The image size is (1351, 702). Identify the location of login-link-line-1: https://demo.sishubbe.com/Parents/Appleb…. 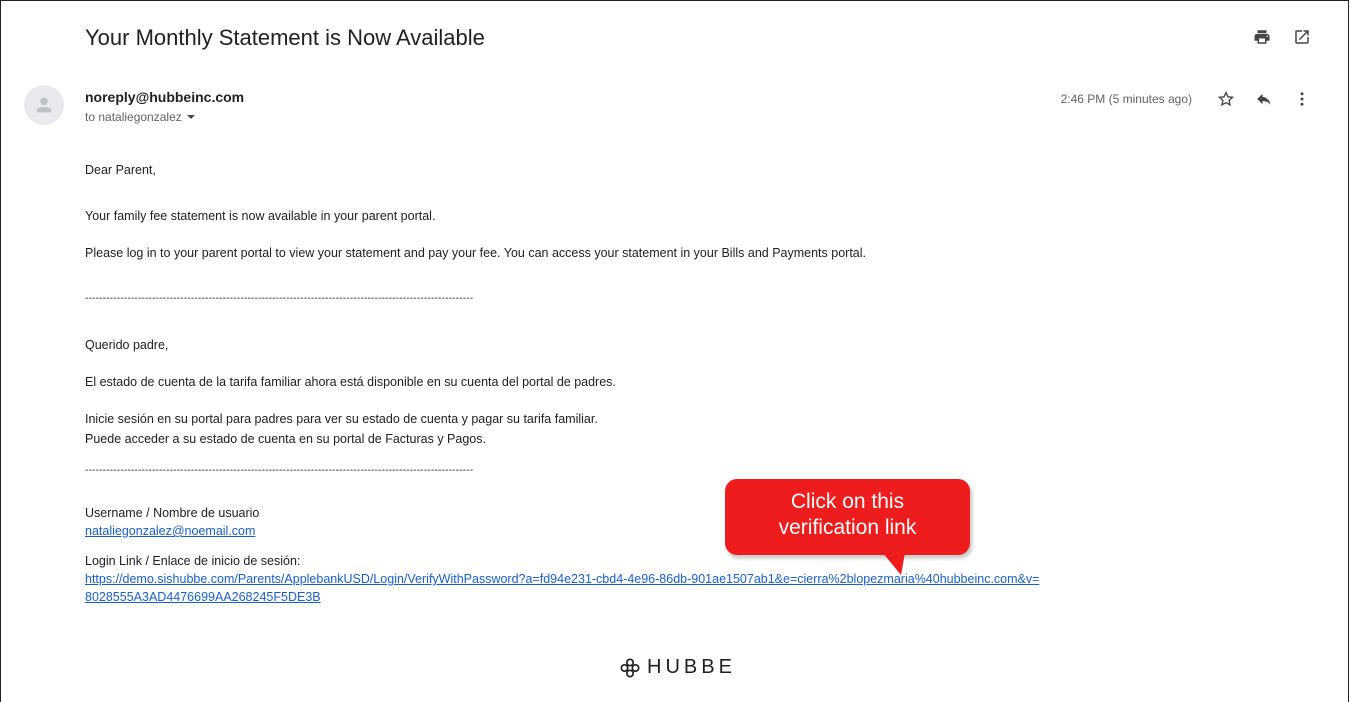
(685, 579).